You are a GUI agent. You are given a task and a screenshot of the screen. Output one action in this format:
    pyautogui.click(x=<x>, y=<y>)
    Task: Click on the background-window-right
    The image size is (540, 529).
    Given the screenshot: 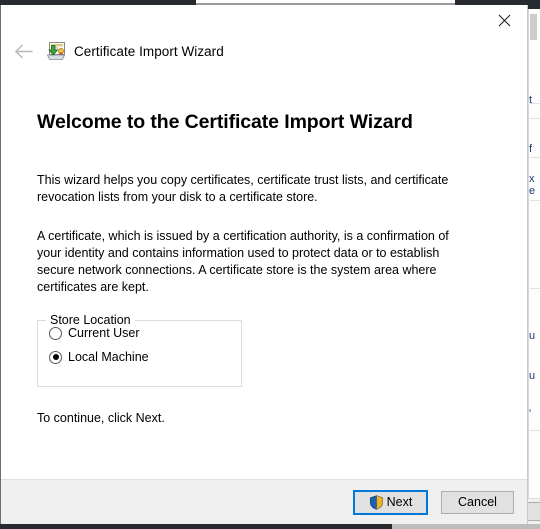 What is the action you would take?
    pyautogui.click(x=534, y=253)
    